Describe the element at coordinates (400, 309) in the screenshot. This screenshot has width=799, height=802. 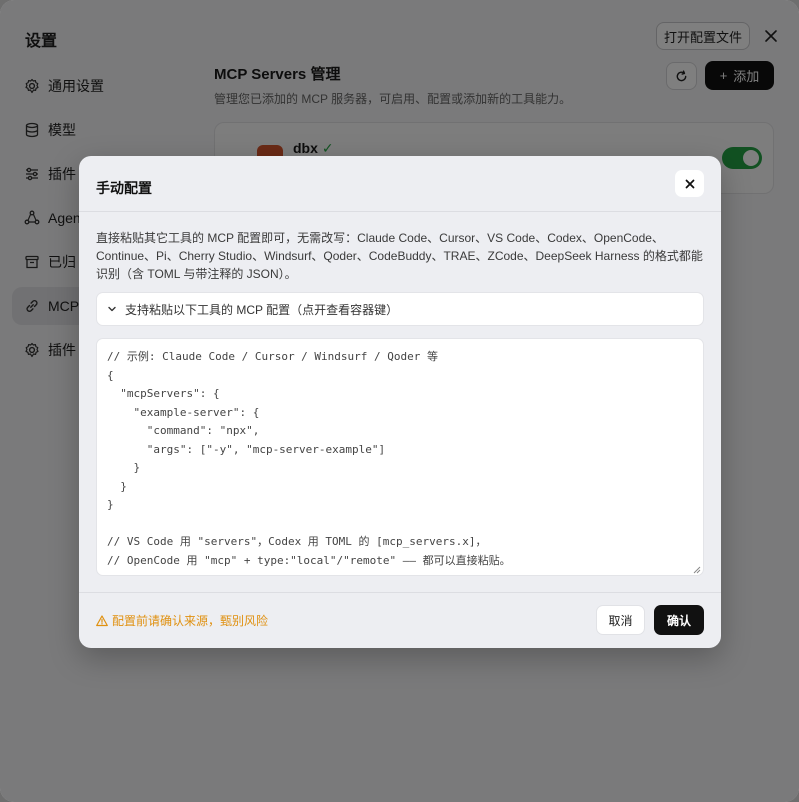
I see `supported-tools-collapse: 支持粘贴以下工具的 MCP 配置（点开查看容器键）` at that location.